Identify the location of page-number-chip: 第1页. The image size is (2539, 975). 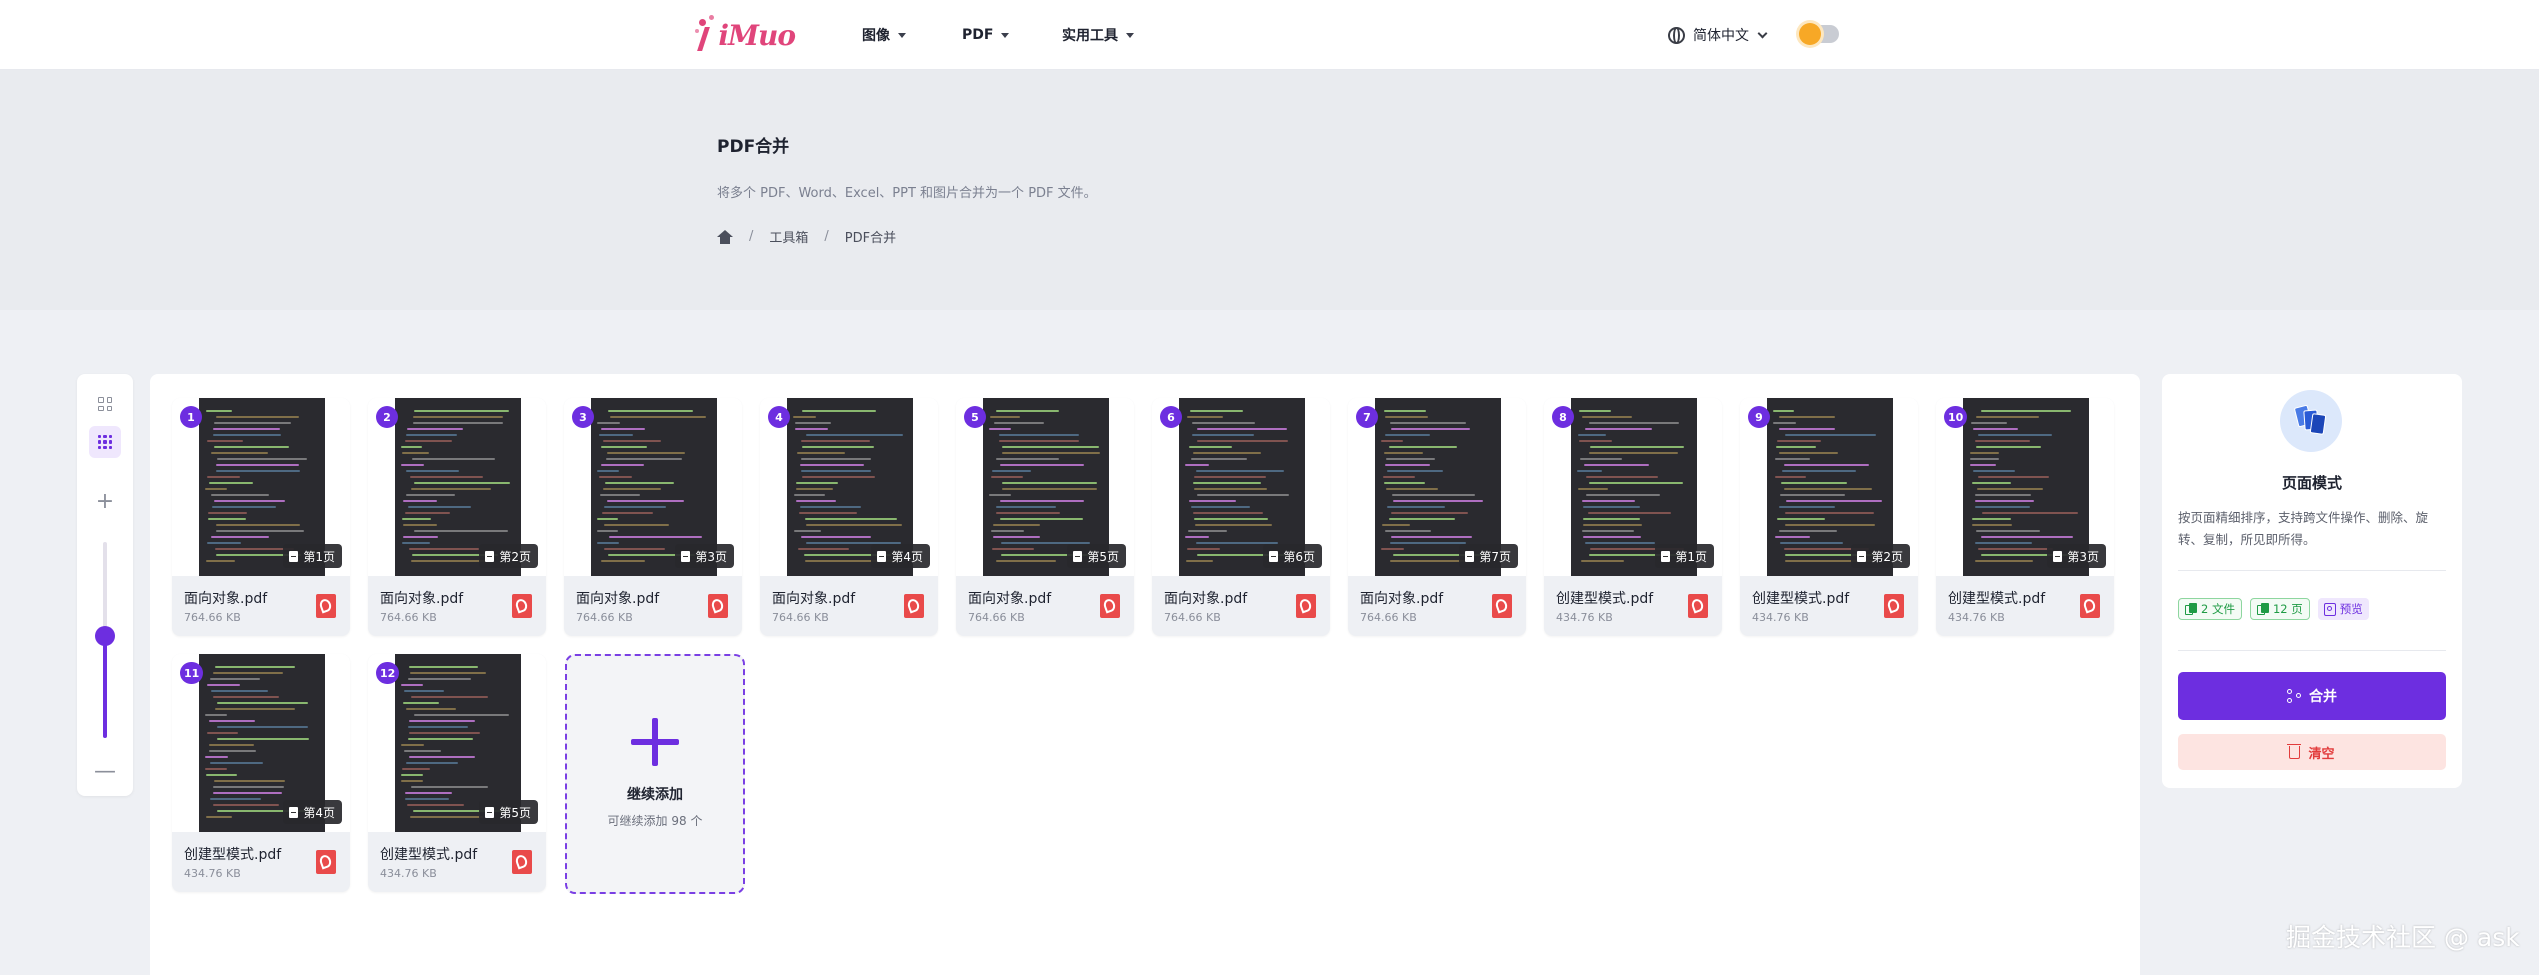
(1684, 556).